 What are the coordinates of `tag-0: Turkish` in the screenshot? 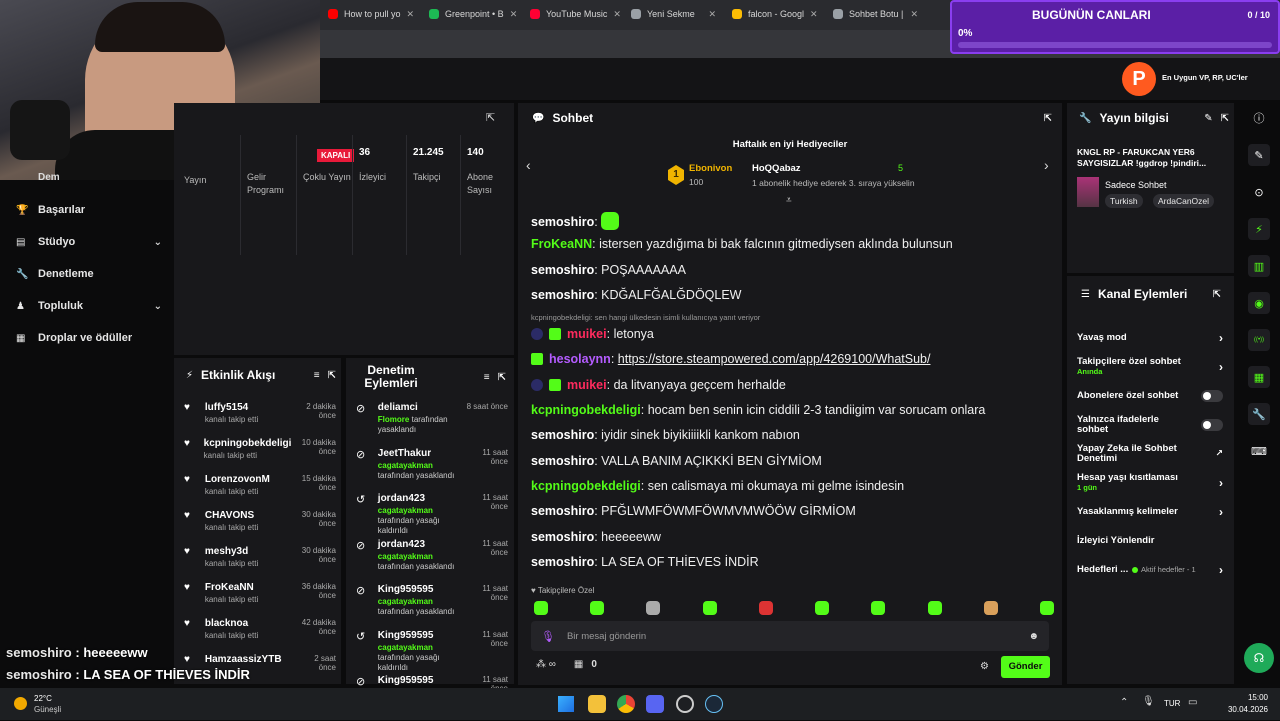 It's located at (1124, 201).